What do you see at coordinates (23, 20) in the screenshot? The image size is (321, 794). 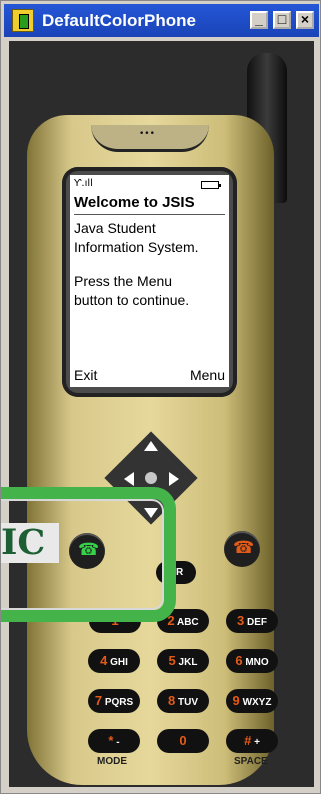 I see `phone-app-icon` at bounding box center [23, 20].